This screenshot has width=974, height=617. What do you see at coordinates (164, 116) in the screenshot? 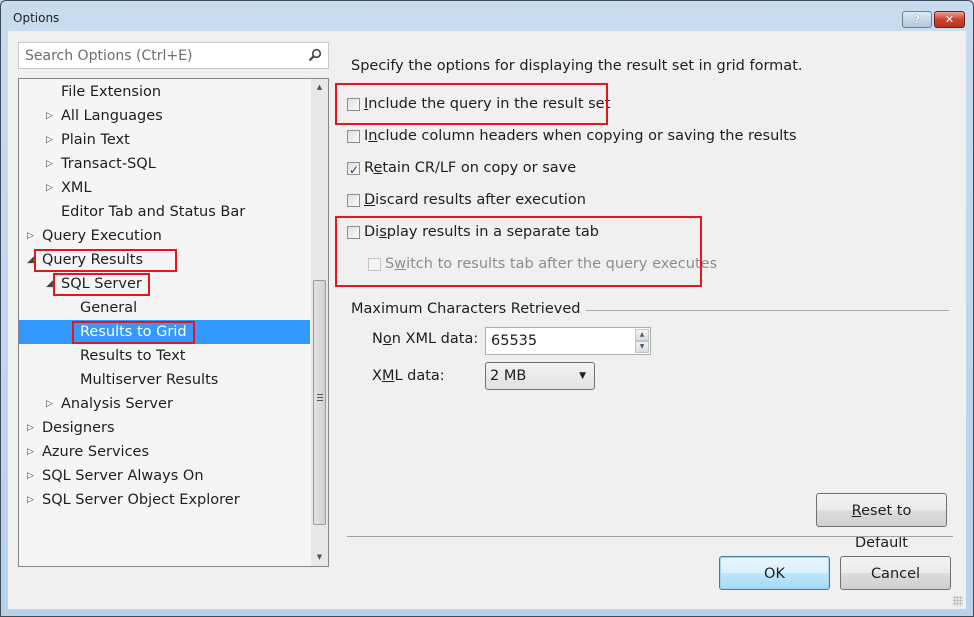
I see `tree-item: ▷ All Languages` at bounding box center [164, 116].